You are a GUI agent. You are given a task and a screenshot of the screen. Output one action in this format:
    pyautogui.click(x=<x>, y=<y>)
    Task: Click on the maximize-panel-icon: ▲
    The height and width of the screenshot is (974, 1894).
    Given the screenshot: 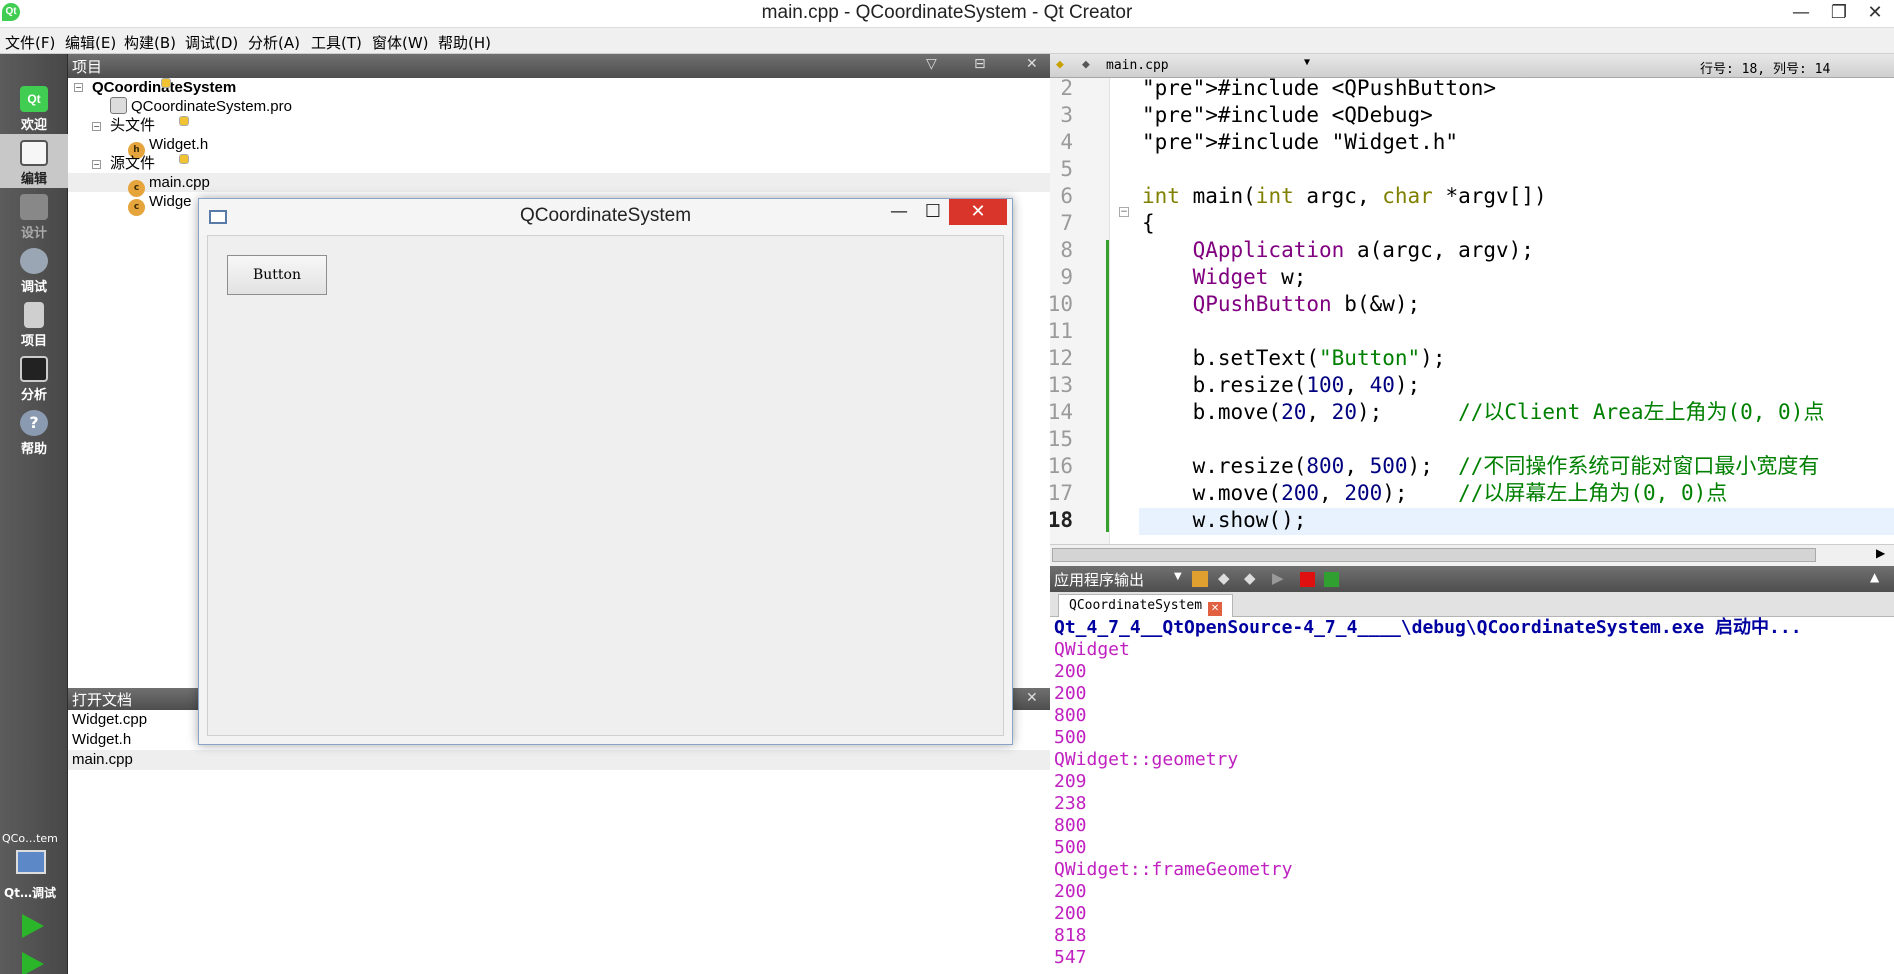 What is the action you would take?
    pyautogui.click(x=1874, y=577)
    